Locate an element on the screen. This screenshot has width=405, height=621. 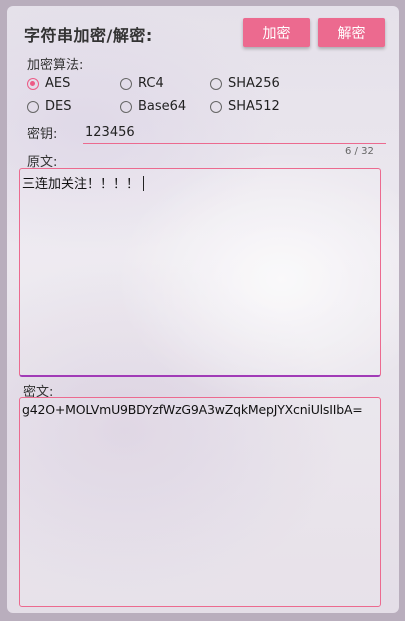
page-title: 字符串加密/解密: is located at coordinates (88, 35).